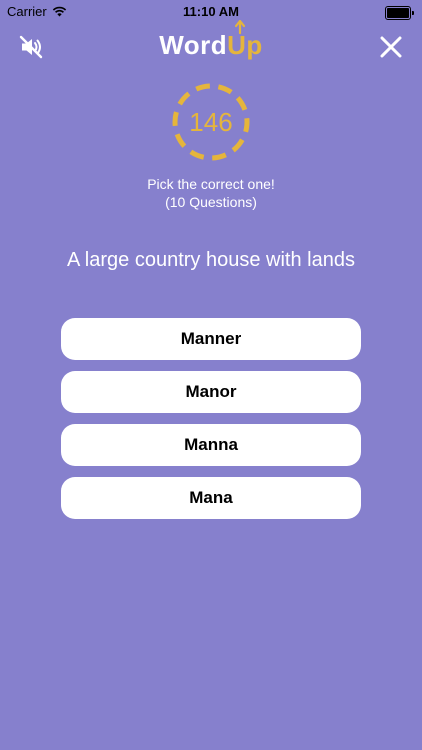 This screenshot has height=750, width=422. I want to click on question-text: A large country house with lands, so click(211, 260).